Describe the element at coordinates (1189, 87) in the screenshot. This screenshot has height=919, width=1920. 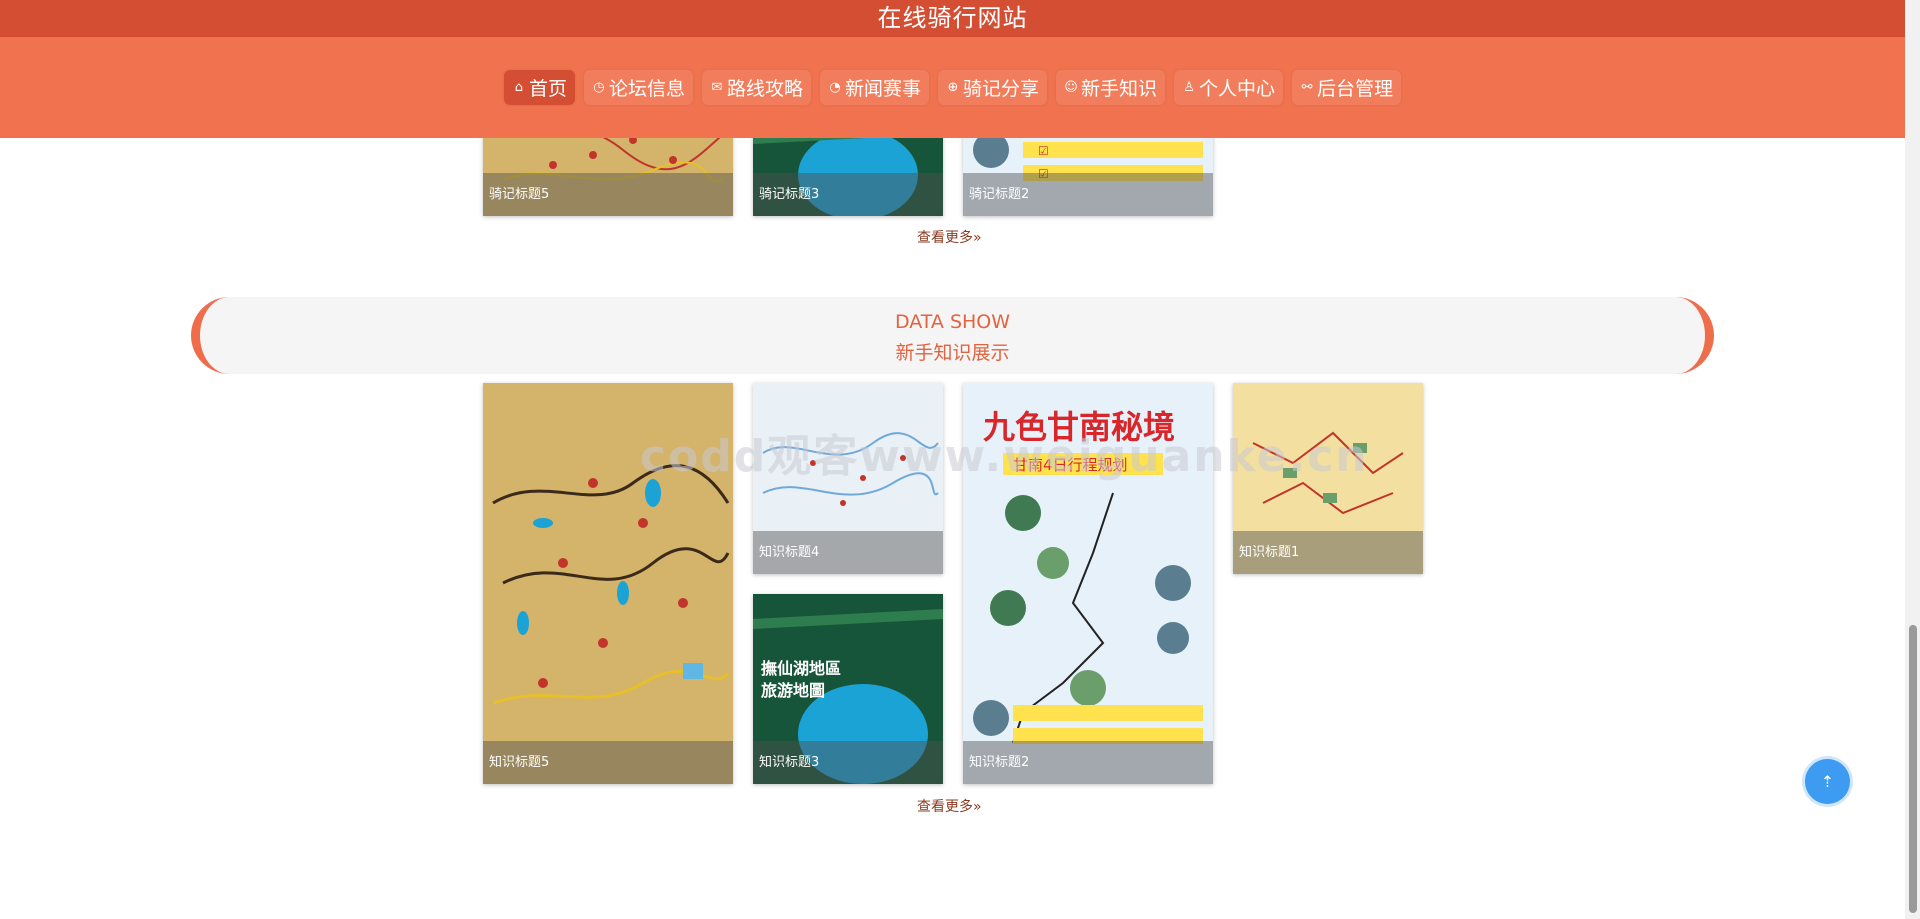
I see `user-icon: ♙` at that location.